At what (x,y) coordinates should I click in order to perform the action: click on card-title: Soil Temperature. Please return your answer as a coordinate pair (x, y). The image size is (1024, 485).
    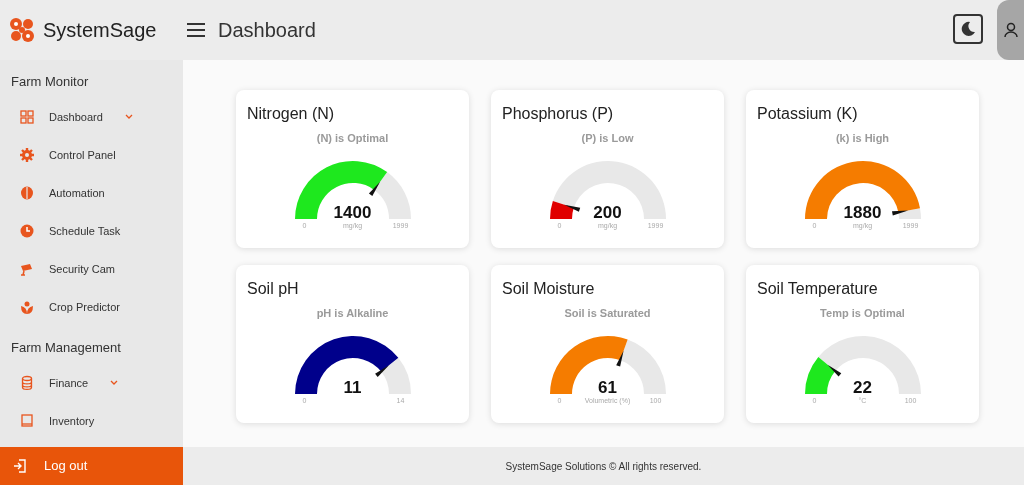
    Looking at the image, I should click on (817, 288).